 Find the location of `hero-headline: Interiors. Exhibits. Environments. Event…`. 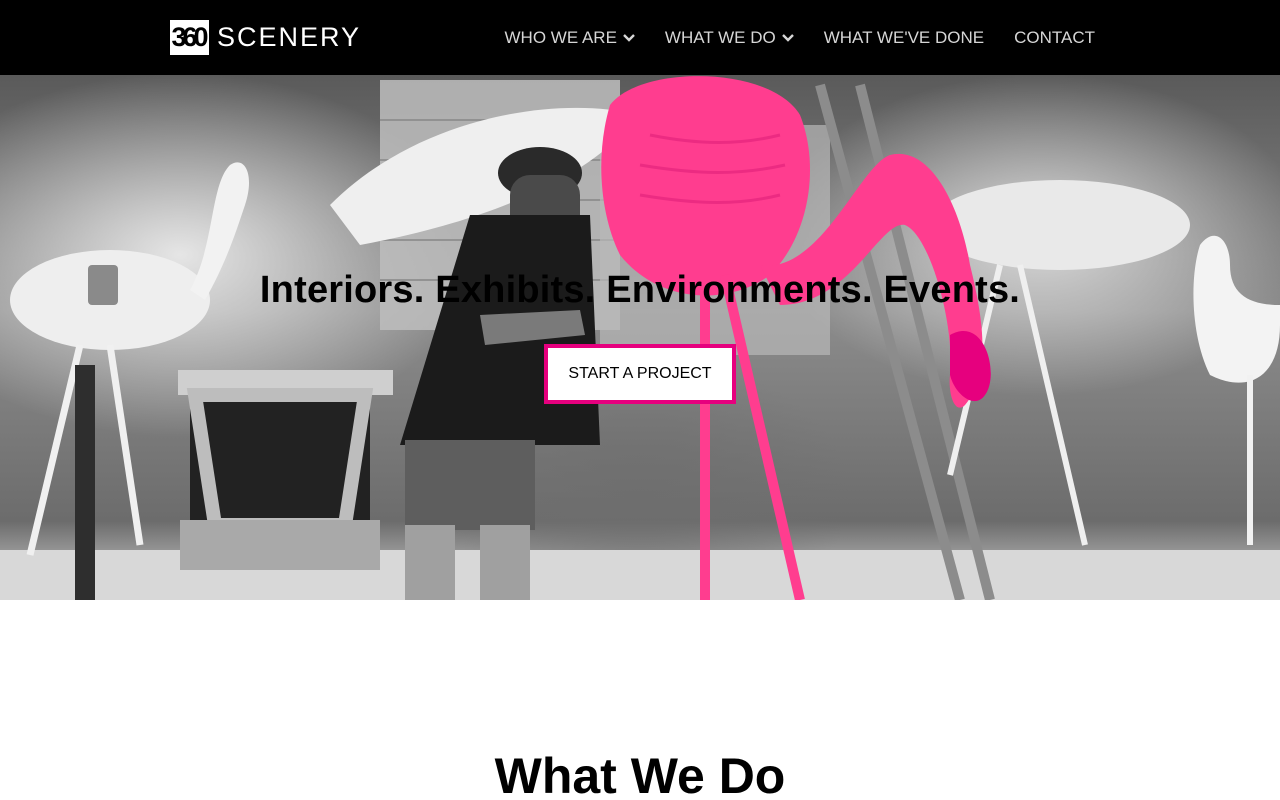

hero-headline: Interiors. Exhibits. Environments. Event… is located at coordinates (640, 290).